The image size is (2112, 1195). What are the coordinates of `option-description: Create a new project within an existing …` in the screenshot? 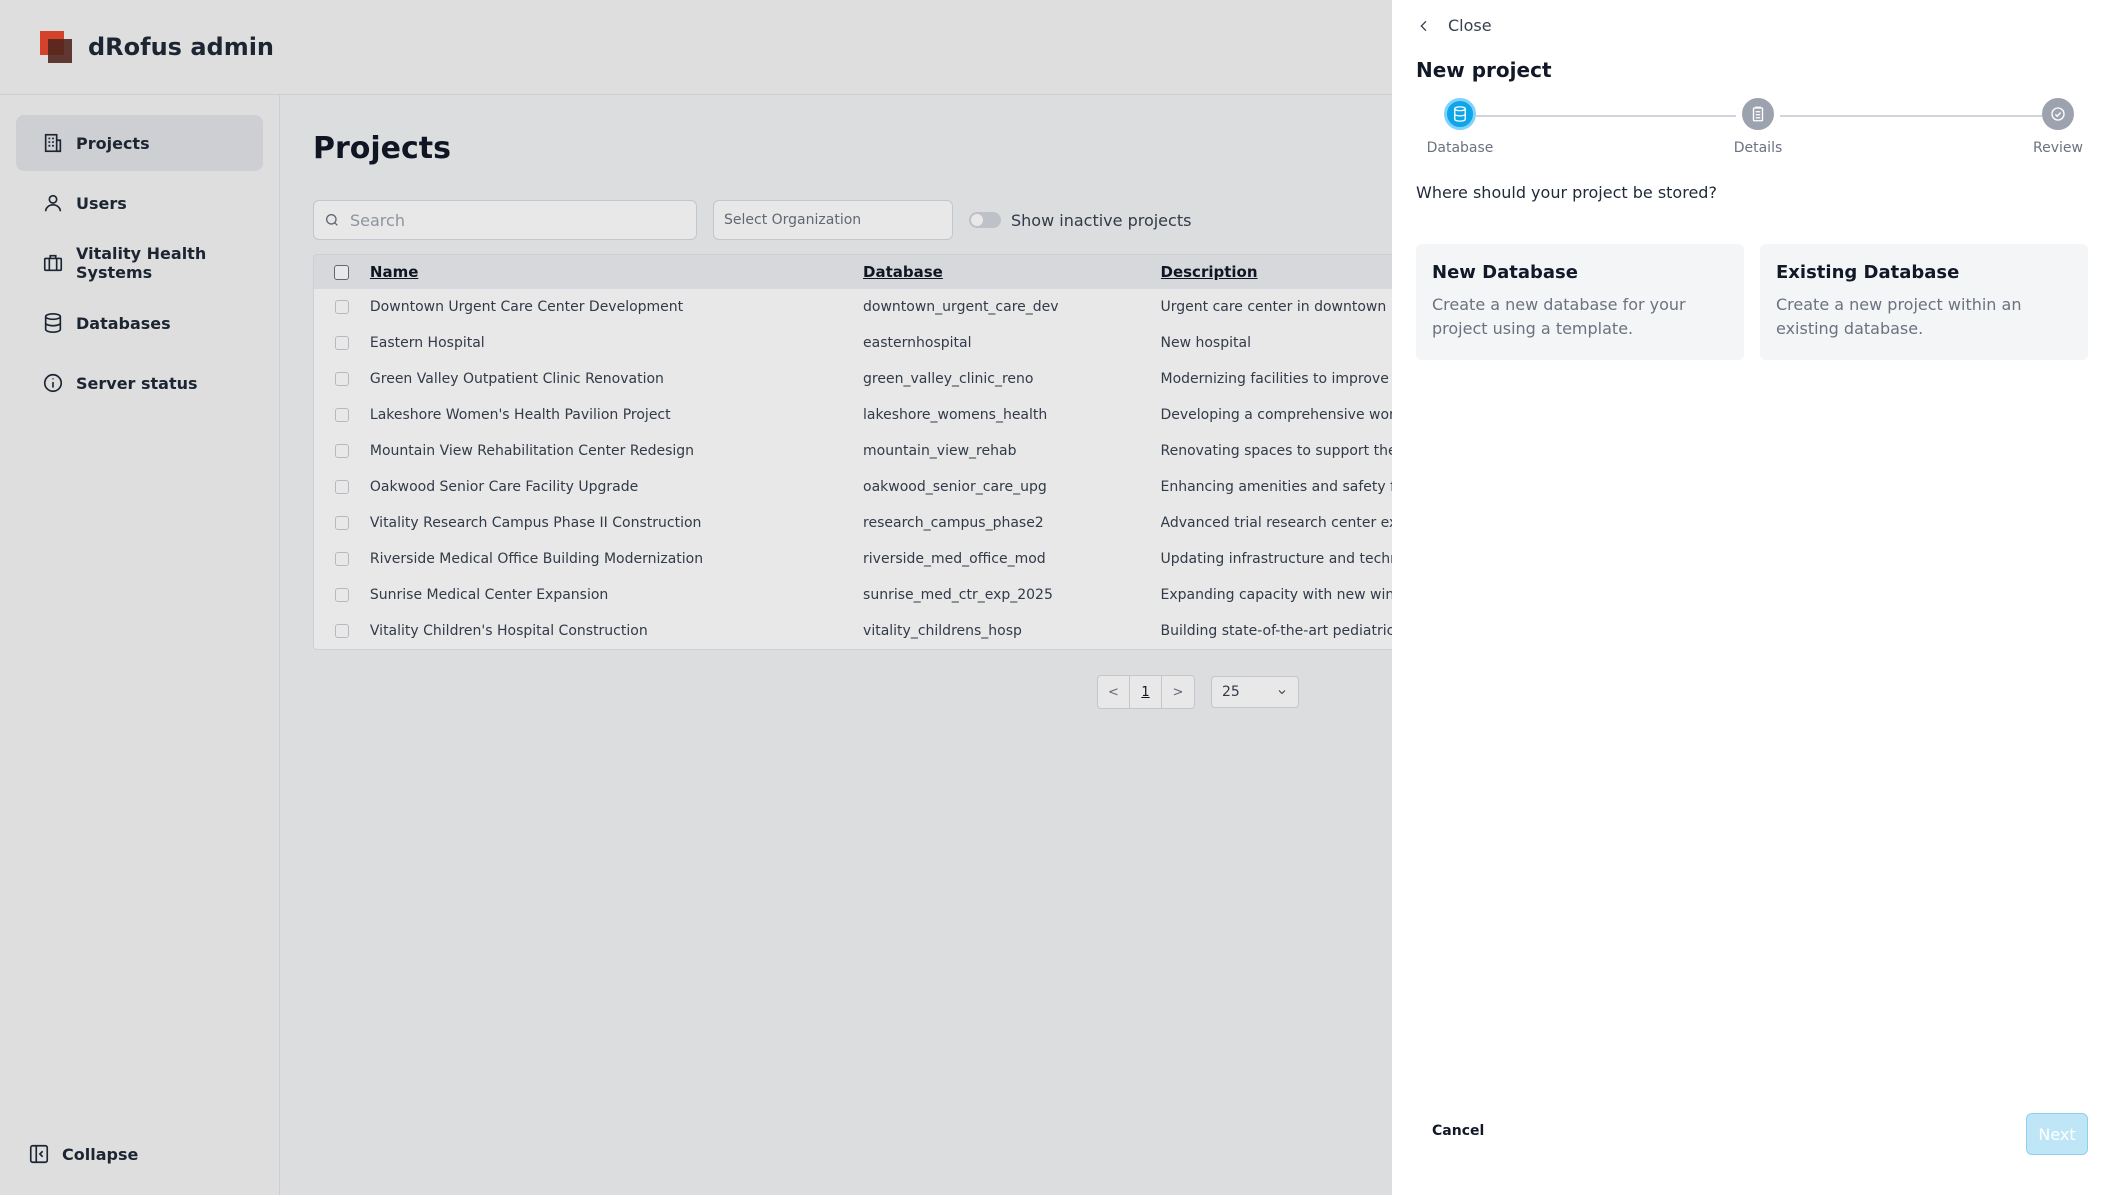 It's located at (1899, 316).